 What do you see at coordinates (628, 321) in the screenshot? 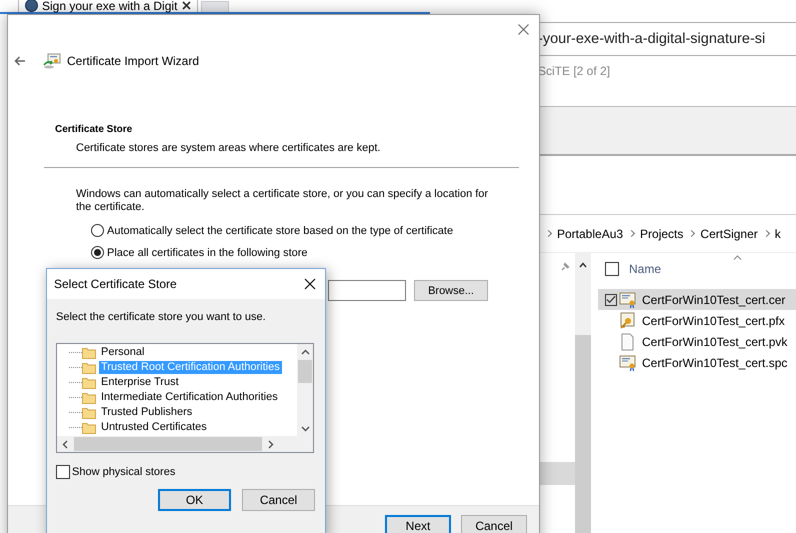
I see `key-icon` at bounding box center [628, 321].